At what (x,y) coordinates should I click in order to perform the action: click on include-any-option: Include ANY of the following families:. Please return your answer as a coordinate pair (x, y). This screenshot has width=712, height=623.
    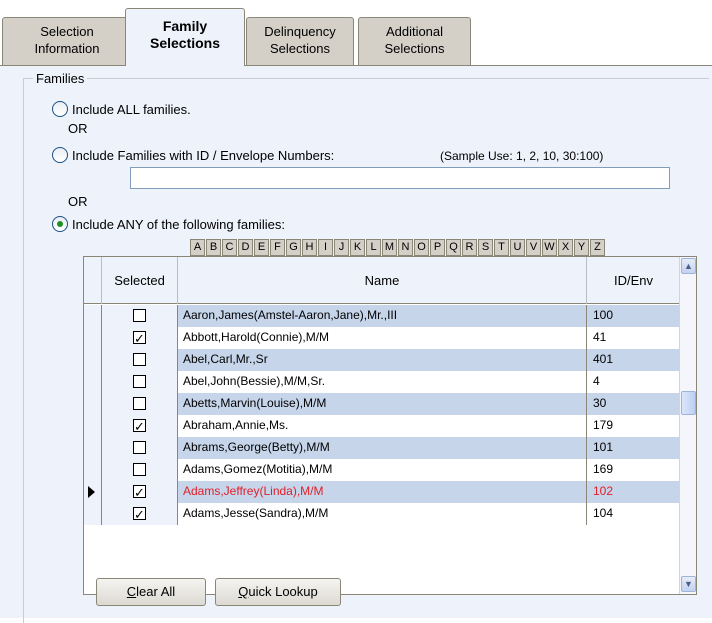
    Looking at the image, I should click on (168, 224).